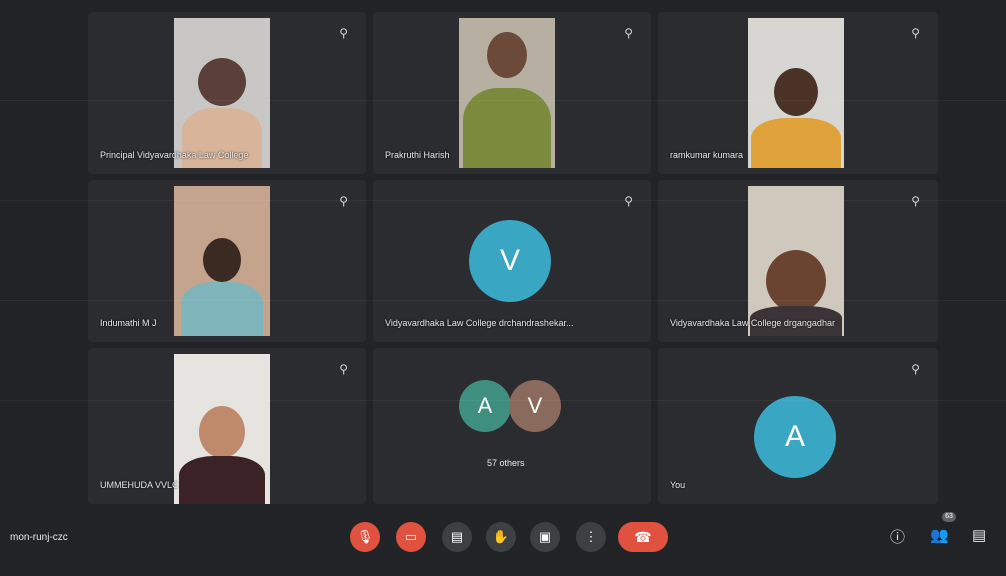 The height and width of the screenshot is (576, 1006). What do you see at coordinates (39, 537) in the screenshot?
I see `meeting-code: mon-runj-czc` at bounding box center [39, 537].